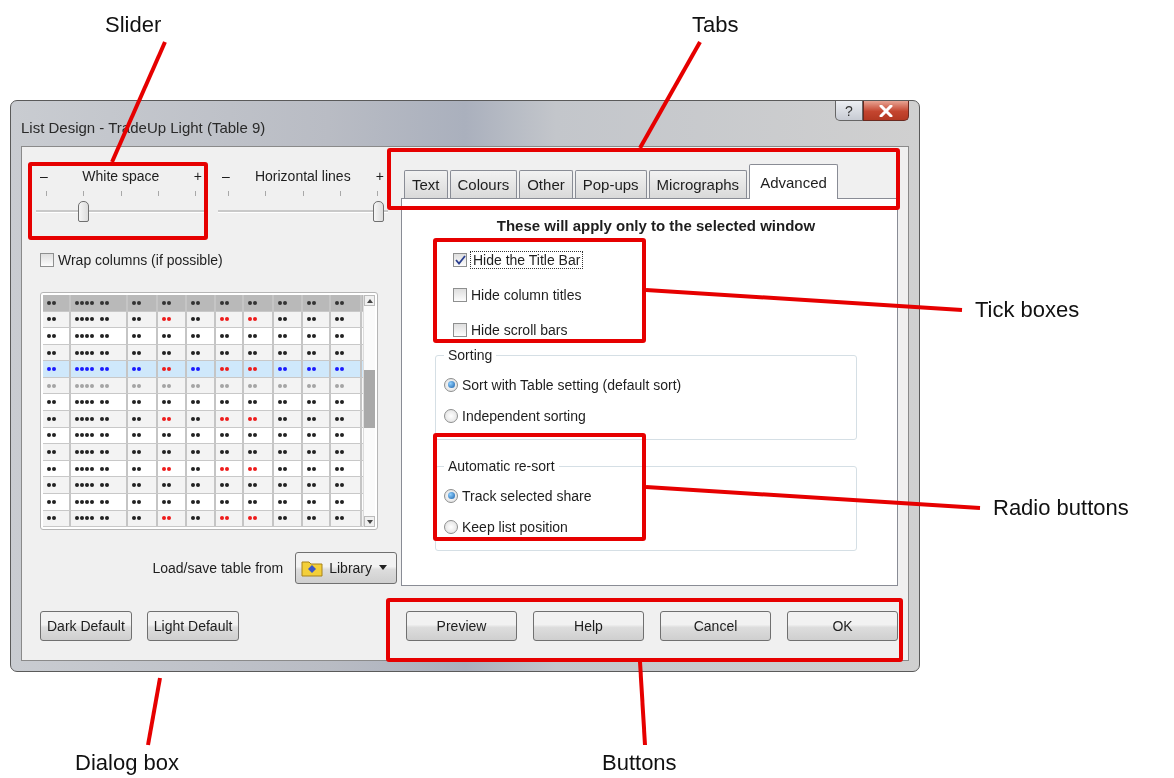 The width and height of the screenshot is (1174, 778). I want to click on tick-icon, so click(460, 259).